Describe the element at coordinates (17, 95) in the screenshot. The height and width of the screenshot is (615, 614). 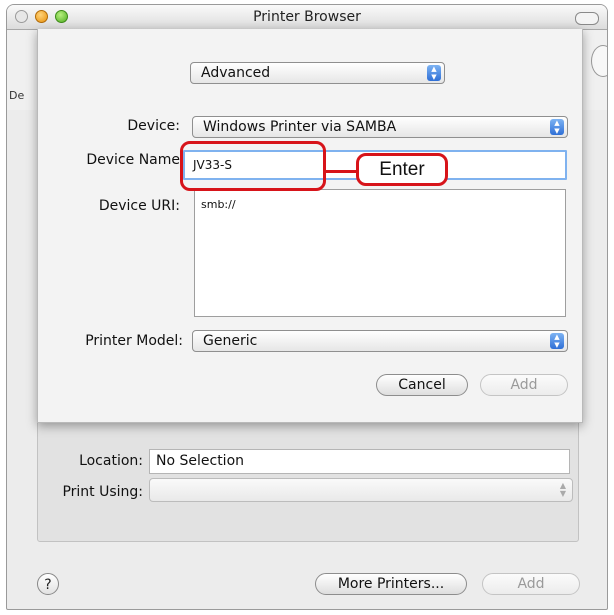
I see `partial-default-label: De` at that location.